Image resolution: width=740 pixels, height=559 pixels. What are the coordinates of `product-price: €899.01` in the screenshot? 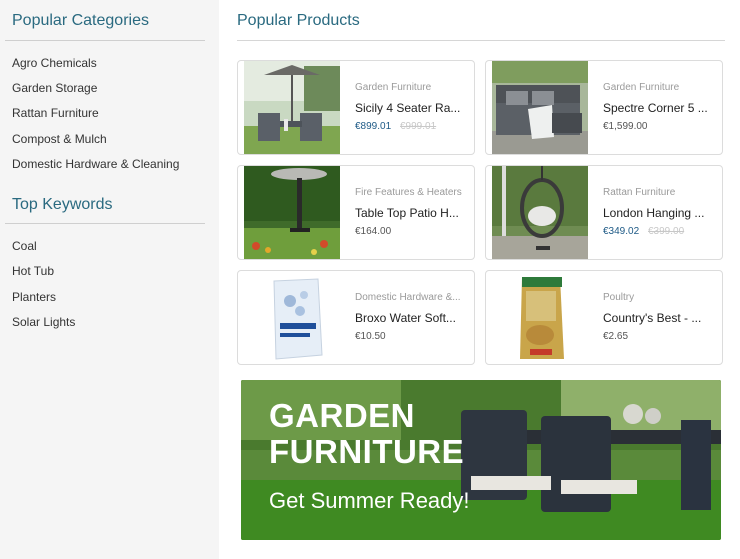 It's located at (373, 126).